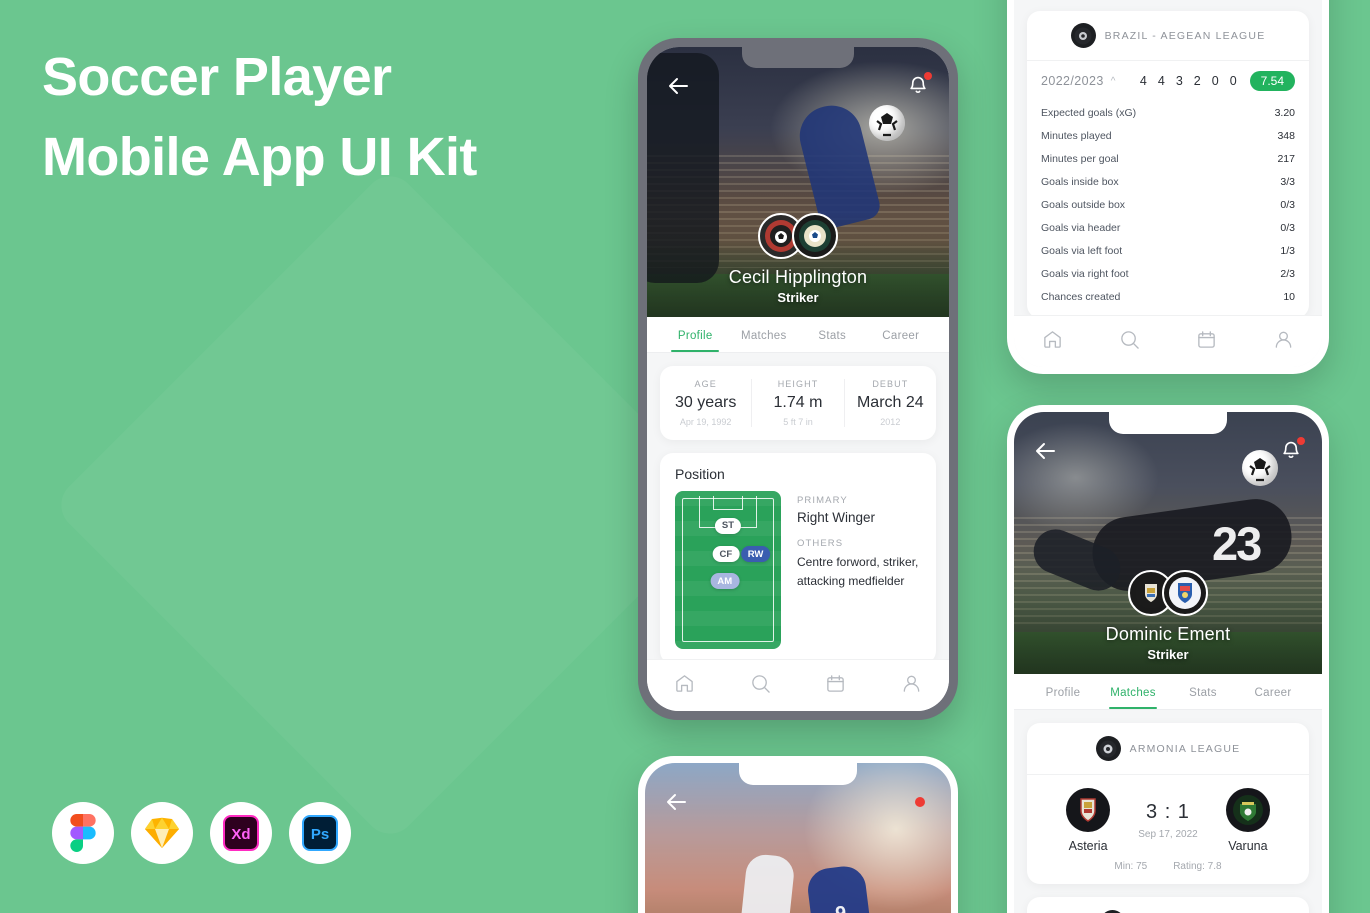 Image resolution: width=1370 pixels, height=913 pixels. I want to click on tool-badge-list: Xd Ps, so click(201, 833).